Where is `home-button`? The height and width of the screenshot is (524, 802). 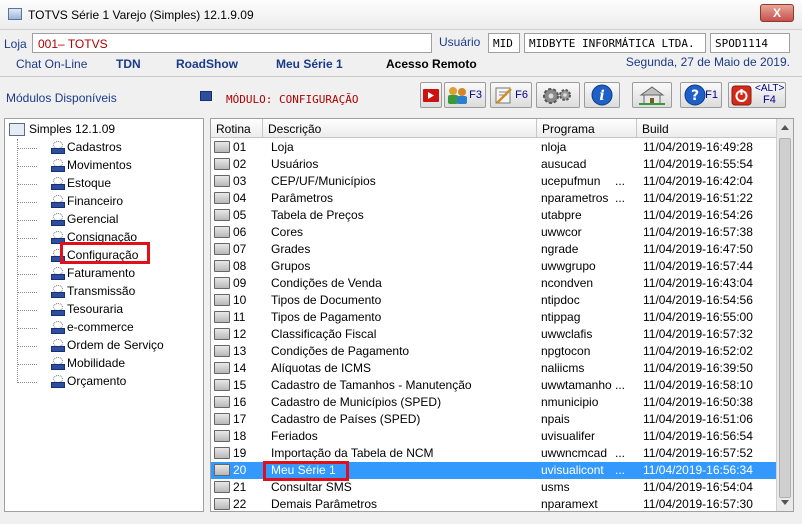
home-button is located at coordinates (652, 95).